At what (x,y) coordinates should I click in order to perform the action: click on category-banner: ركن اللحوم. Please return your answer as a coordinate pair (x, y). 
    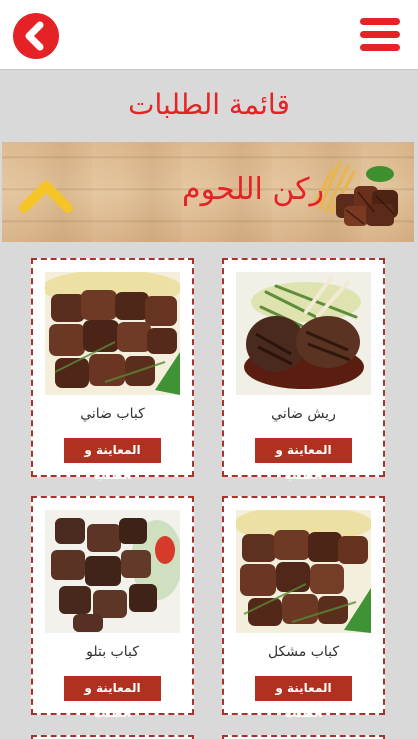
    Looking at the image, I should click on (208, 192).